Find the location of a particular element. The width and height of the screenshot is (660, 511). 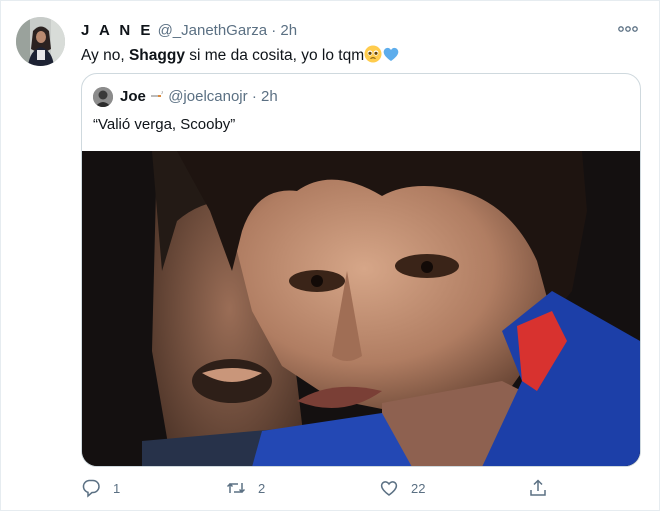

tweet-text: Ay no, Shaggy si me da cosita, yo lo tqm is located at coordinates (240, 56).